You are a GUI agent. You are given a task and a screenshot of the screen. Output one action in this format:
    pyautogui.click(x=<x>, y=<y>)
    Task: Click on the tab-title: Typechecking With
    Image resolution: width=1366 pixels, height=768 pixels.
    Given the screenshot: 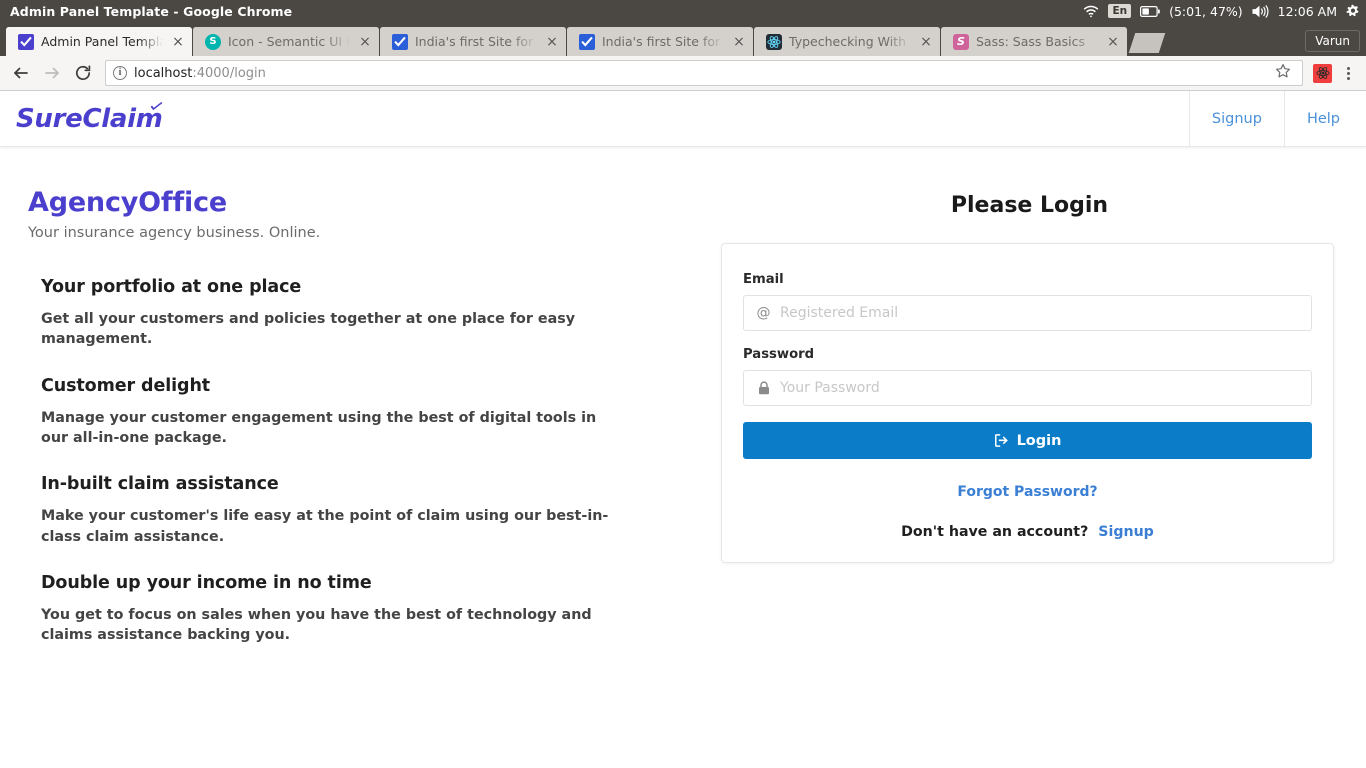 What is the action you would take?
    pyautogui.click(x=847, y=41)
    